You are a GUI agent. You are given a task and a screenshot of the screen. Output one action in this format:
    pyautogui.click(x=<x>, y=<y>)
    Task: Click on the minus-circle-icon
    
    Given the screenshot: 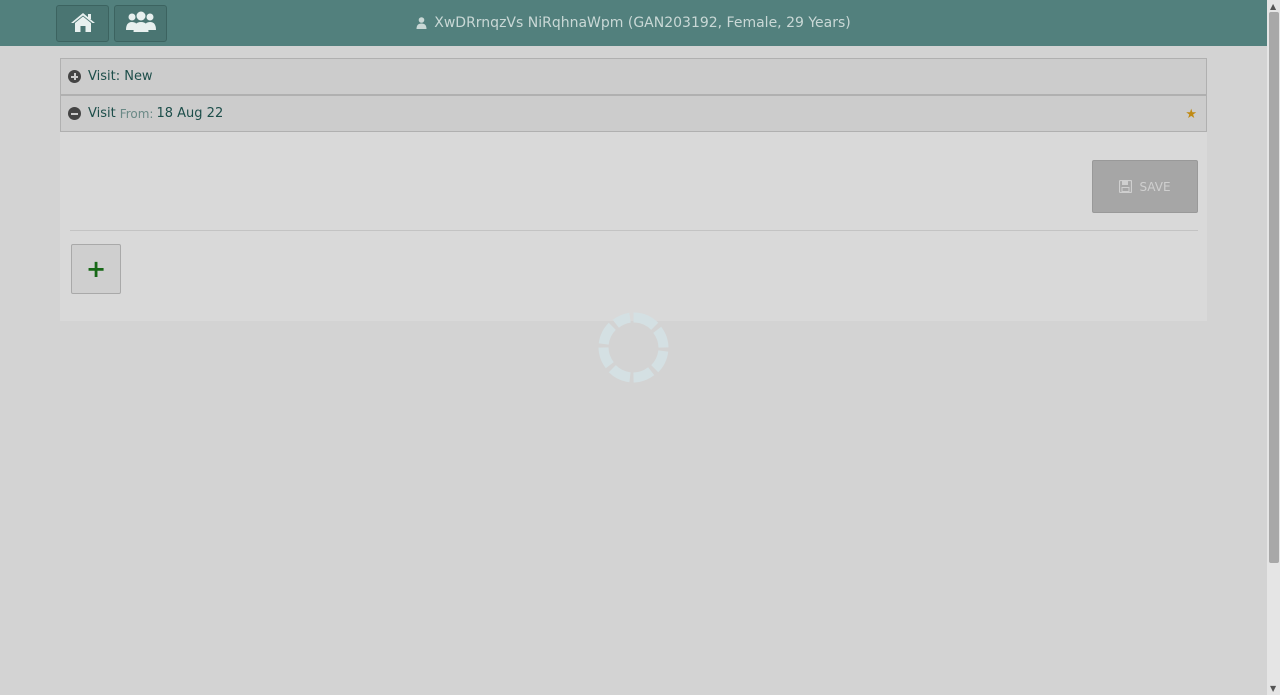 What is the action you would take?
    pyautogui.click(x=74, y=113)
    